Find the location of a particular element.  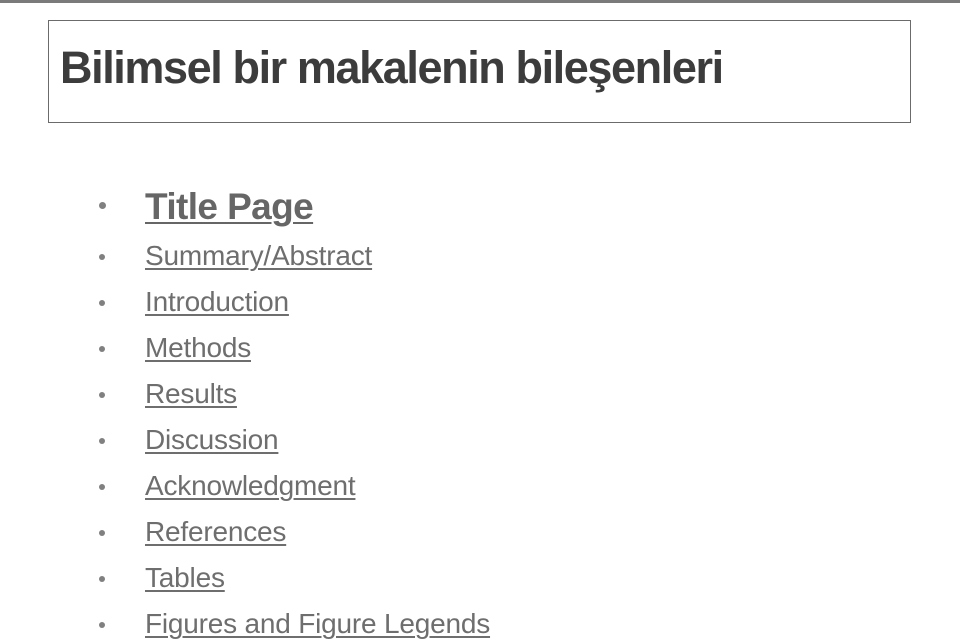

link-summary-abstract: Summary/Abstract is located at coordinates (258, 256).